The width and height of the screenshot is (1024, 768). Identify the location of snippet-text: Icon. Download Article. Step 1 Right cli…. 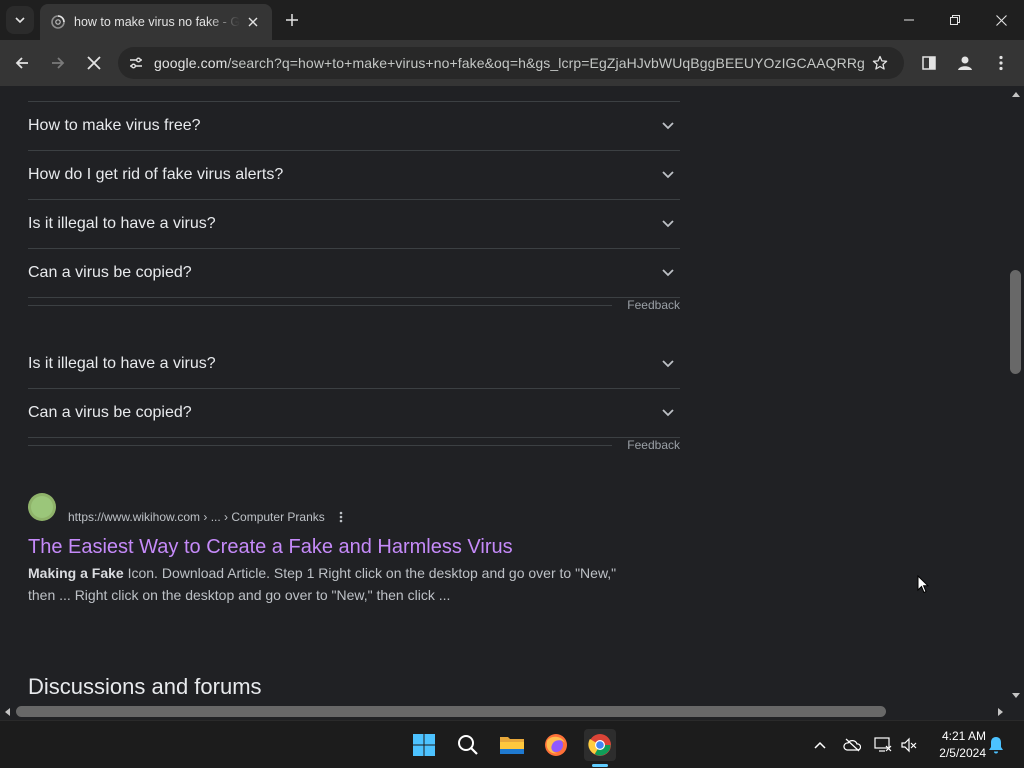
(370, 573).